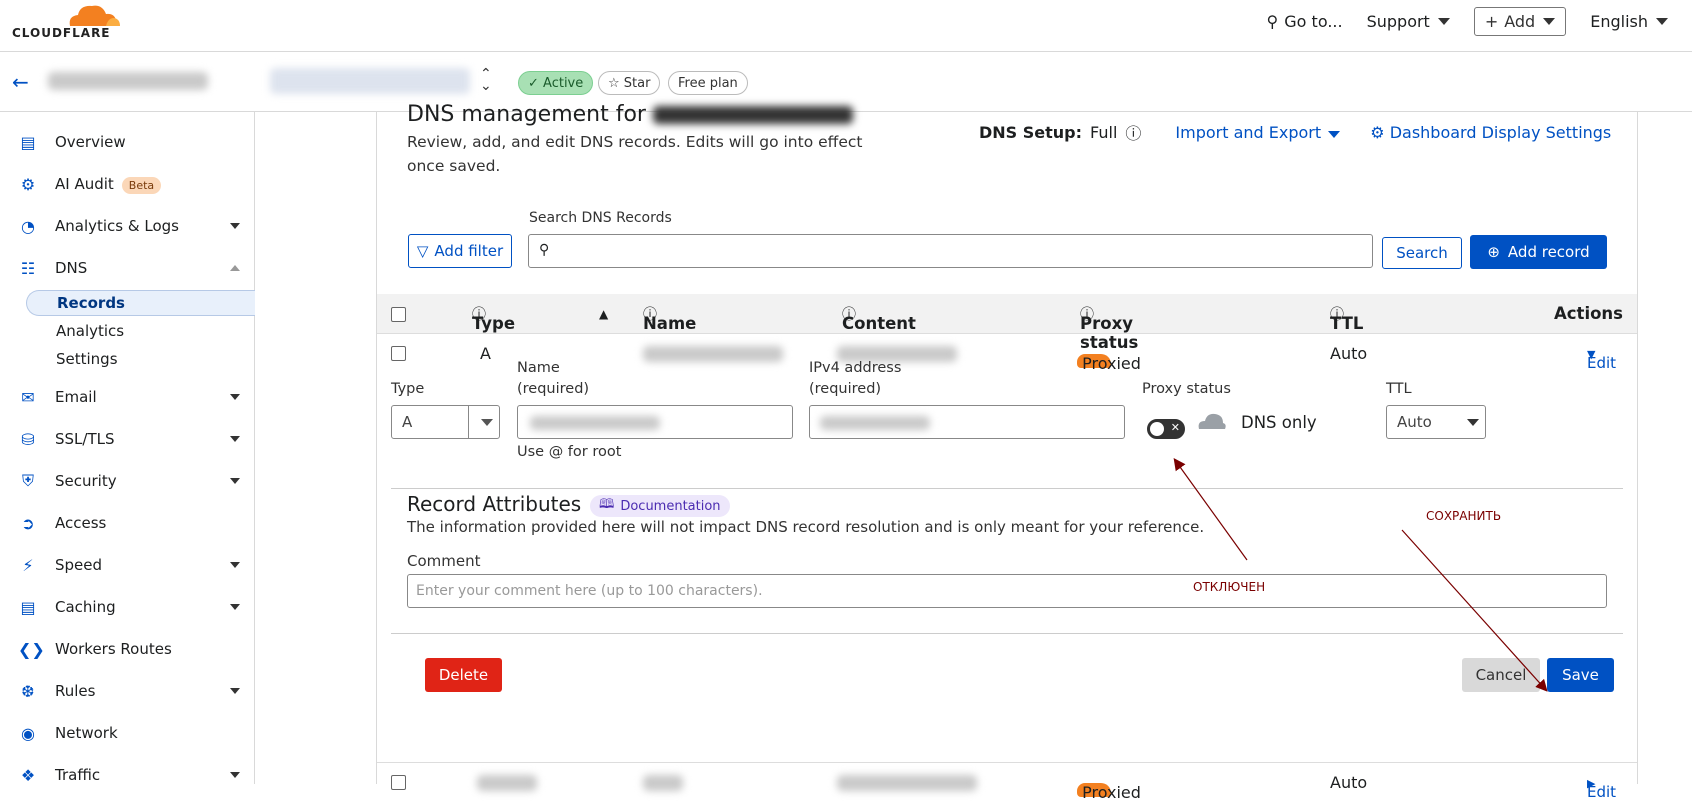 Image resolution: width=1692 pixels, height=802 pixels. I want to click on type-value: A, so click(407, 422).